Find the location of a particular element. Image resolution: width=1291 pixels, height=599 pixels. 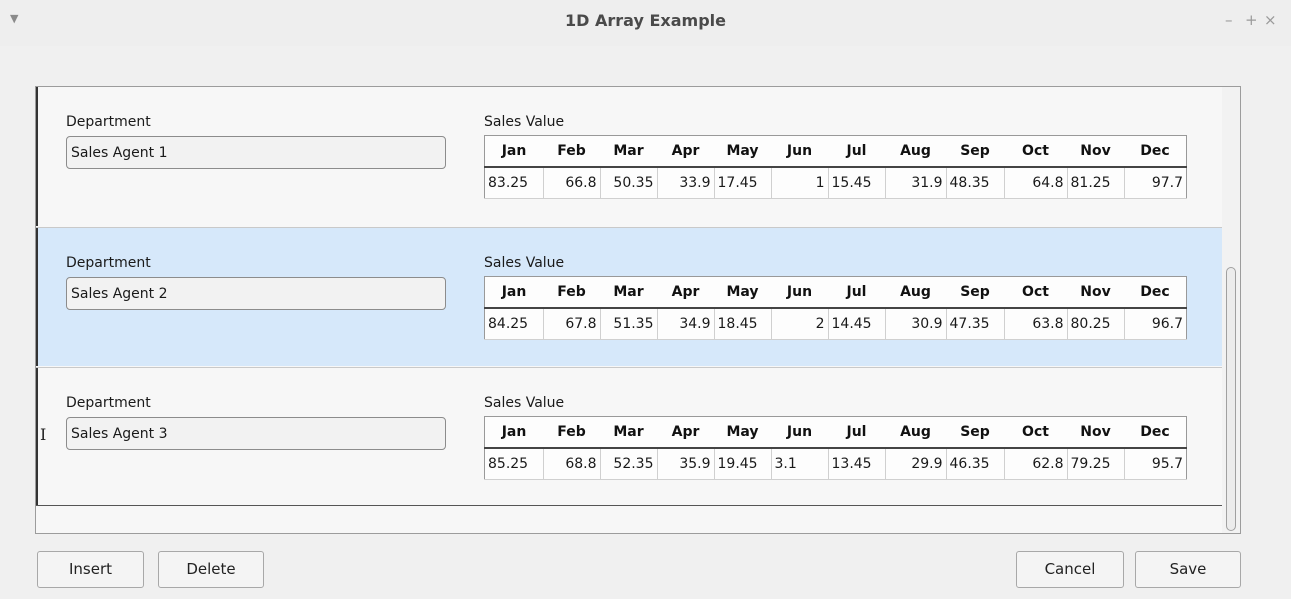

sales-value-cell: 63.8 is located at coordinates (1036, 324).